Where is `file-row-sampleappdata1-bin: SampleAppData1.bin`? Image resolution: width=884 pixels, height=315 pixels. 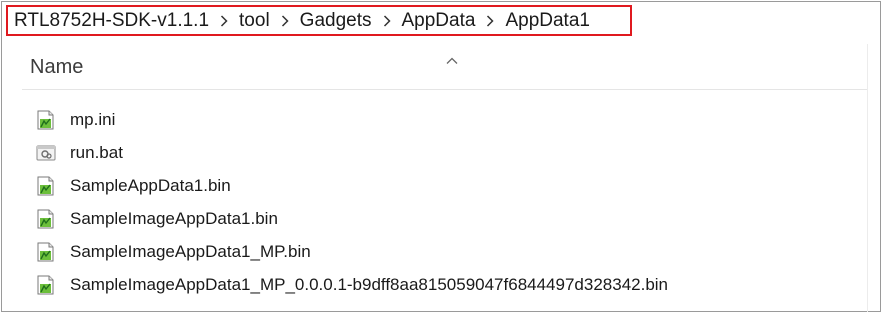 file-row-sampleappdata1-bin: SampleAppData1.bin is located at coordinates (133, 186).